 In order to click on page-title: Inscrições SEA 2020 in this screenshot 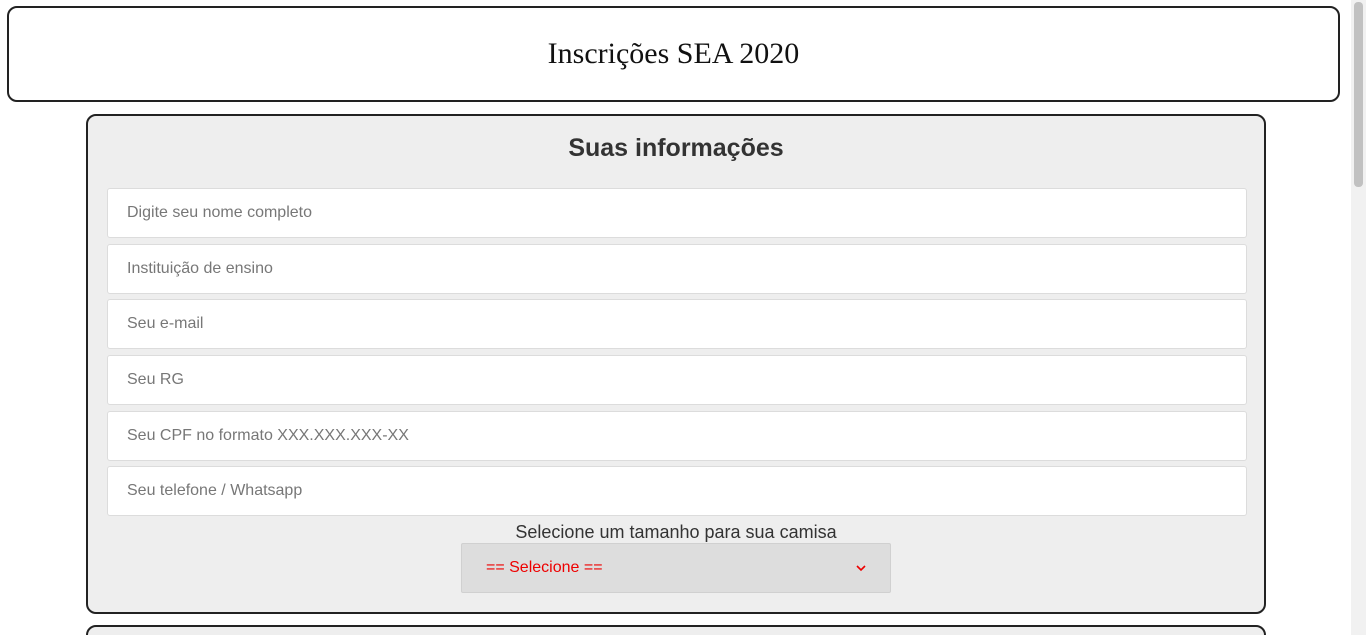, I will do `click(673, 53)`.